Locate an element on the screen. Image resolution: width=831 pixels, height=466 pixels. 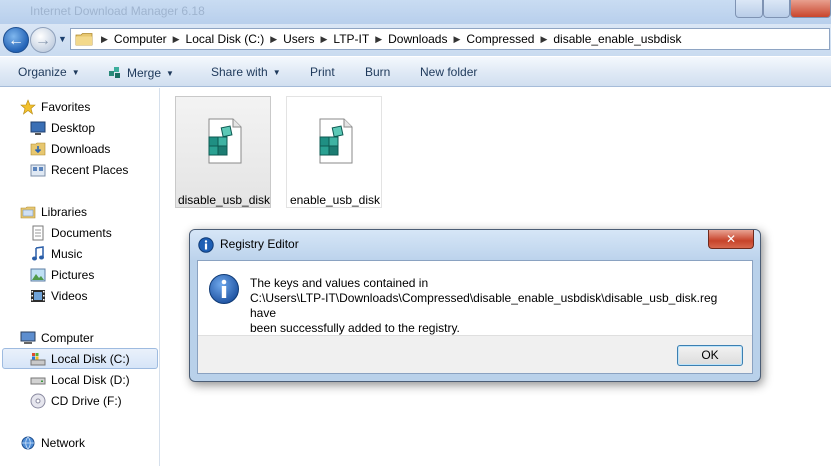
tree-item-local-disk-c: Local Disk (C:) is located at coordinates (80, 359).